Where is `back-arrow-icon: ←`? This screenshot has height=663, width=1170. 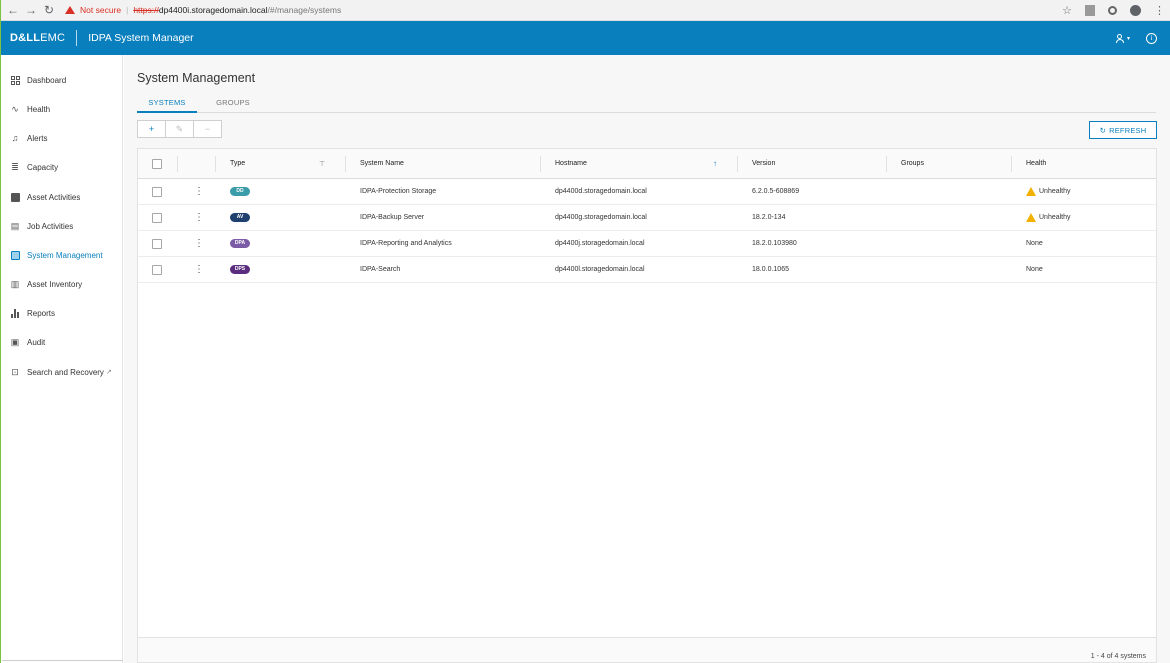
back-arrow-icon: ← is located at coordinates (13, 10).